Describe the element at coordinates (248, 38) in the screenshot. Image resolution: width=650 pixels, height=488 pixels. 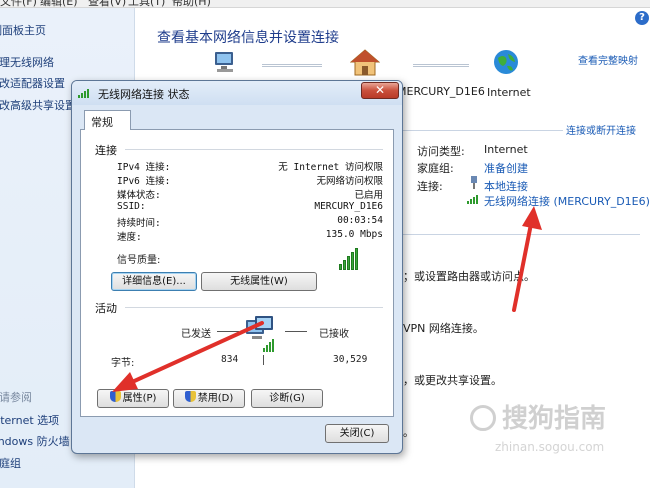
I see `page-title: 查看基本网络信息并设置连接` at that location.